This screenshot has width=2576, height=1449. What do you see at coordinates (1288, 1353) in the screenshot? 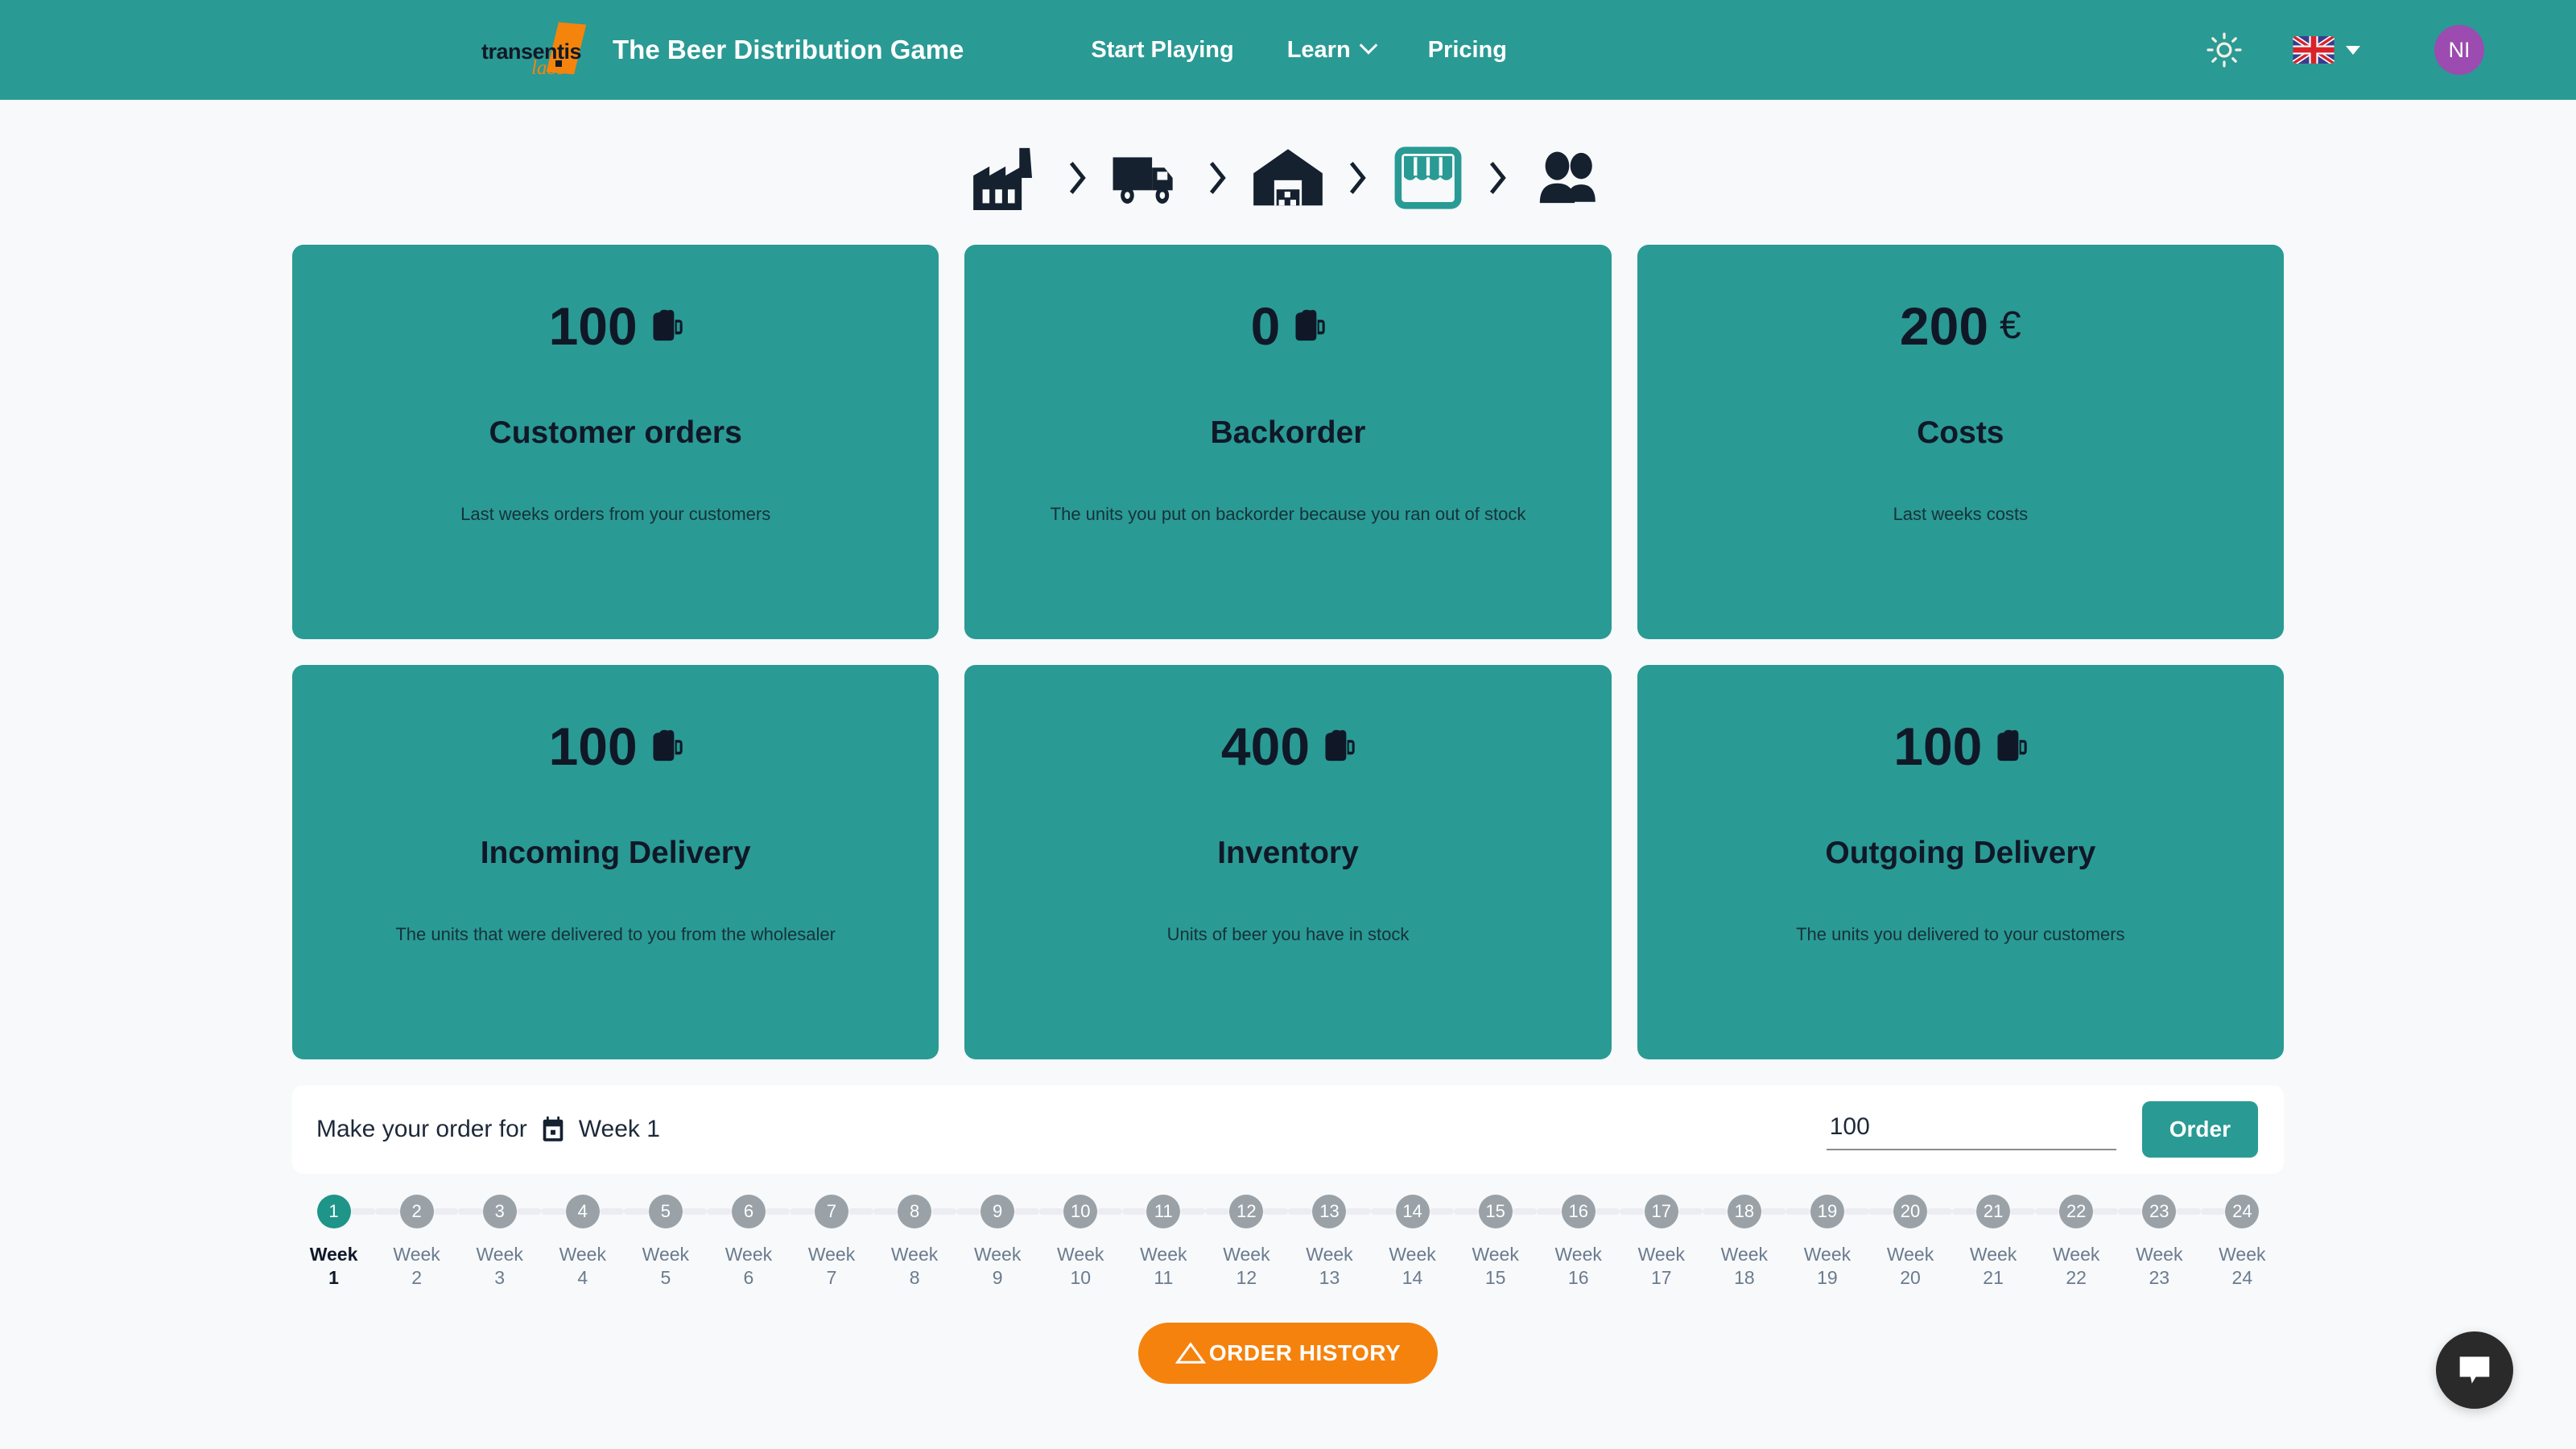
I see `order-history-button: ORDER HISTORY` at bounding box center [1288, 1353].